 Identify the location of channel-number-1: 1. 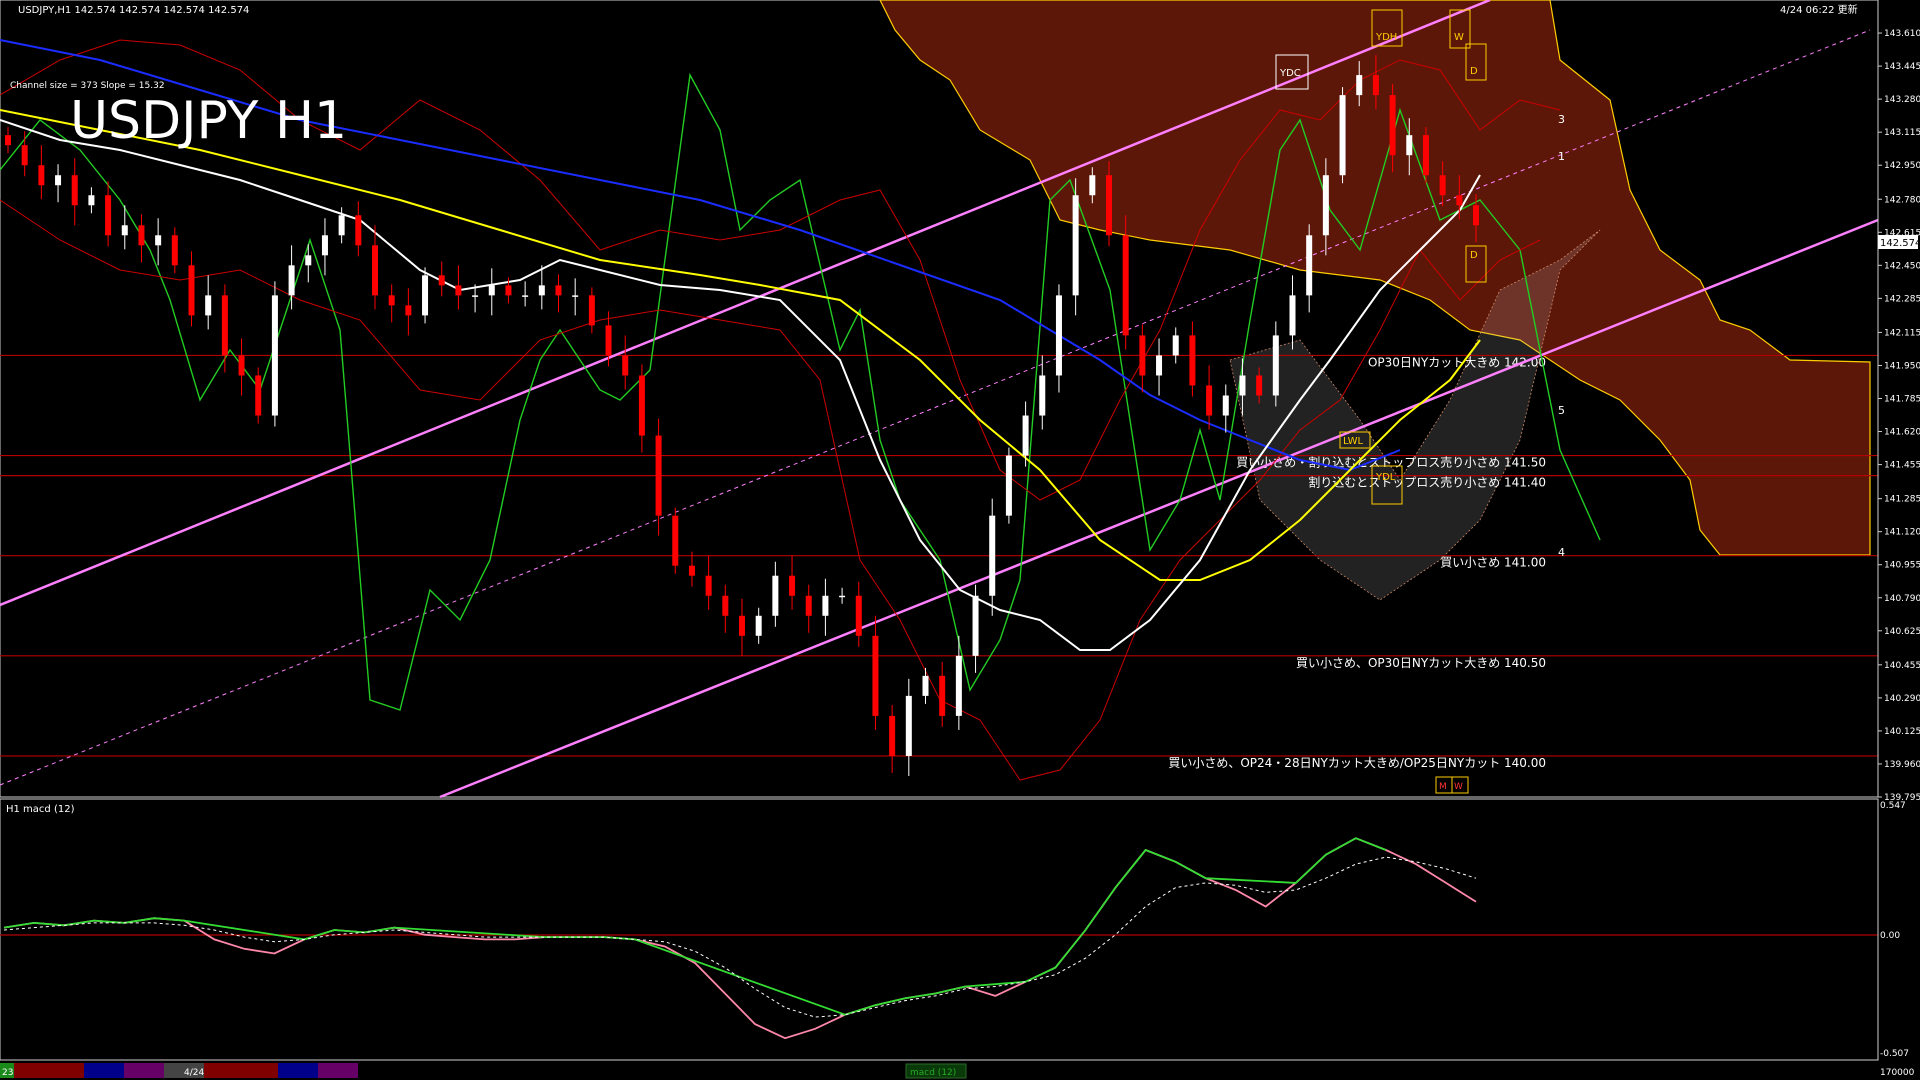
(1561, 156).